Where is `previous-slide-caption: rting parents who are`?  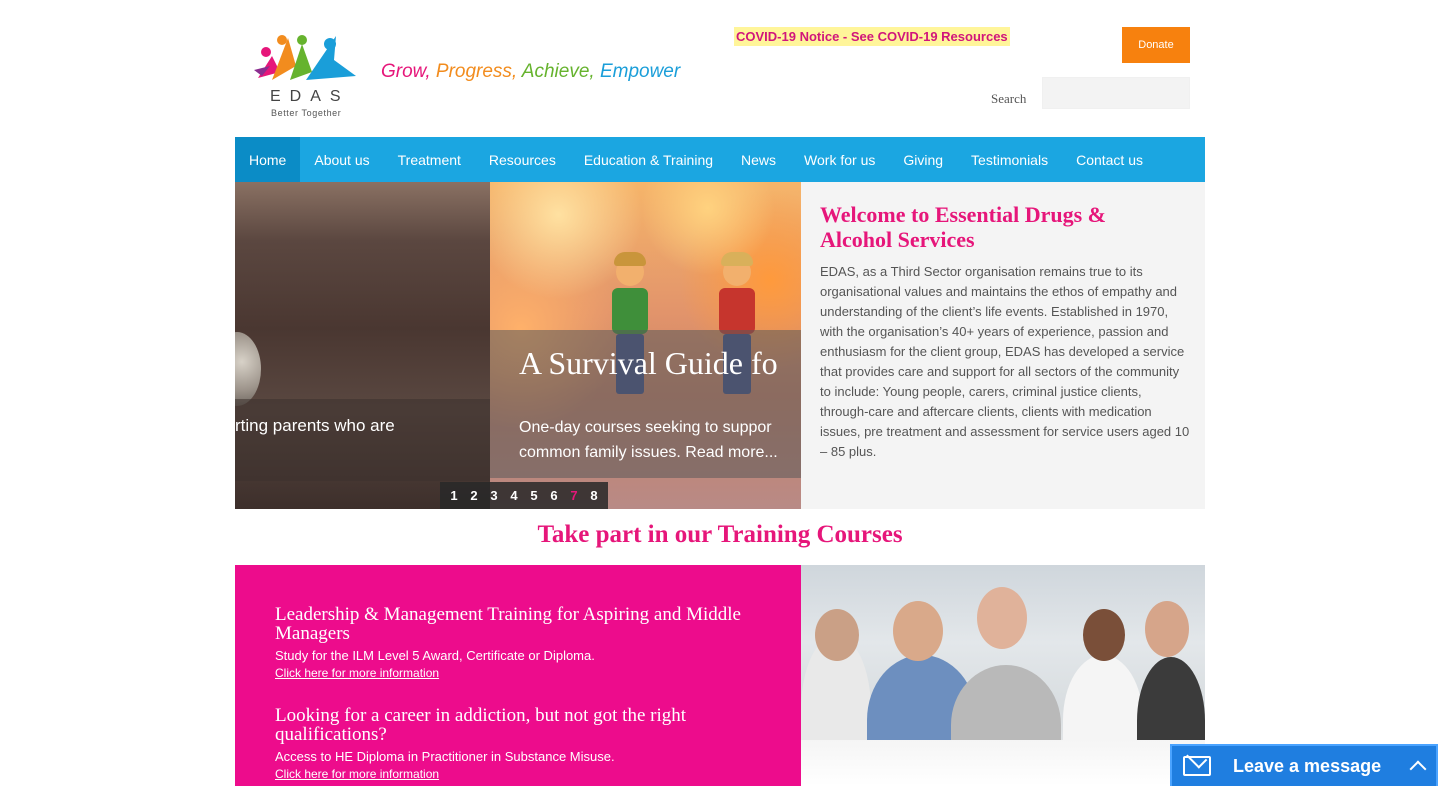
previous-slide-caption: rting parents who are is located at coordinates (315, 425).